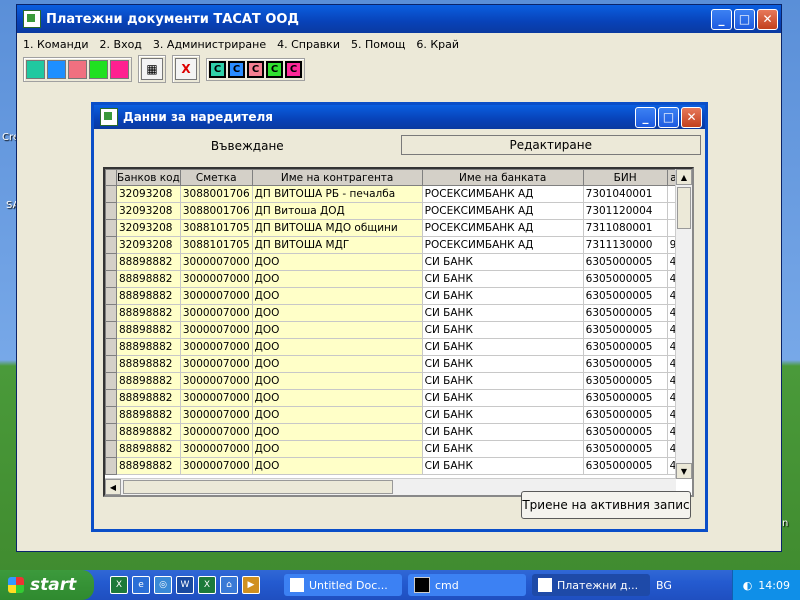  What do you see at coordinates (121, 44) in the screenshot?
I see `menu-login: 2. Вход` at bounding box center [121, 44].